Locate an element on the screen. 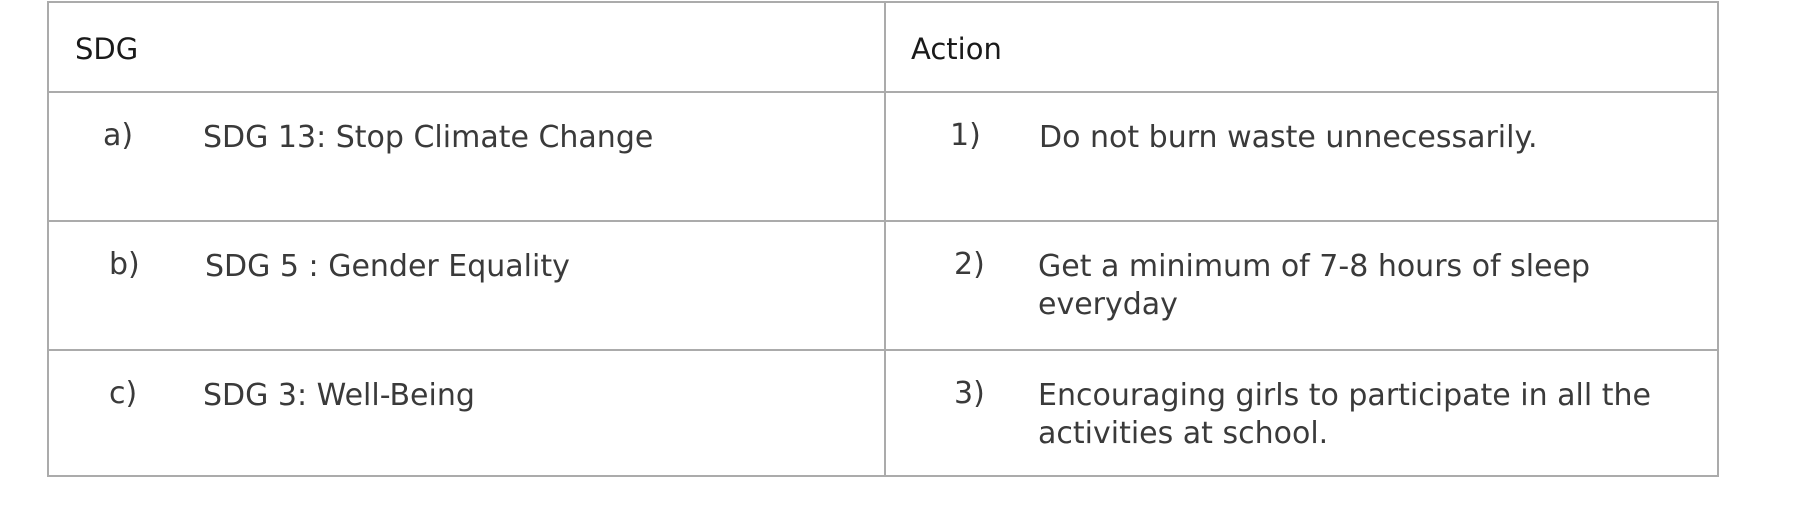  sdg-marker: b) is located at coordinates (124, 264).